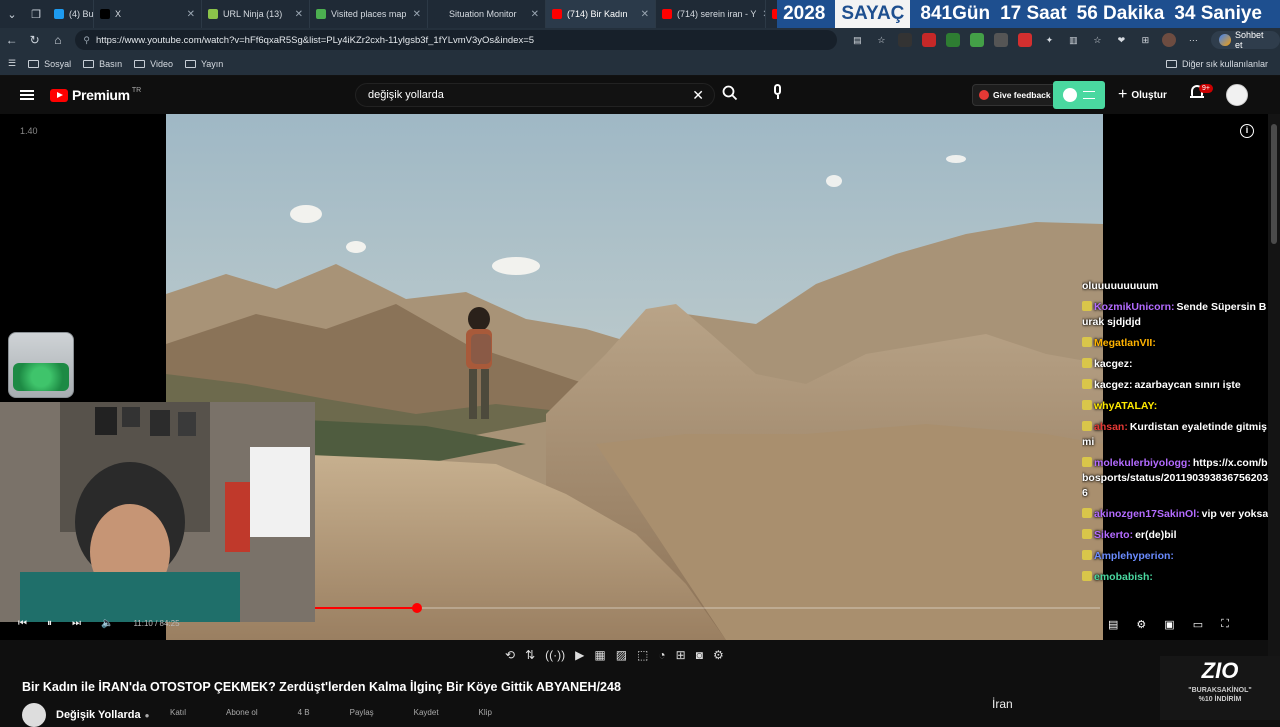  Describe the element at coordinates (1249, 40) in the screenshot. I see `copilot-chat-label: Sohbet et` at that location.